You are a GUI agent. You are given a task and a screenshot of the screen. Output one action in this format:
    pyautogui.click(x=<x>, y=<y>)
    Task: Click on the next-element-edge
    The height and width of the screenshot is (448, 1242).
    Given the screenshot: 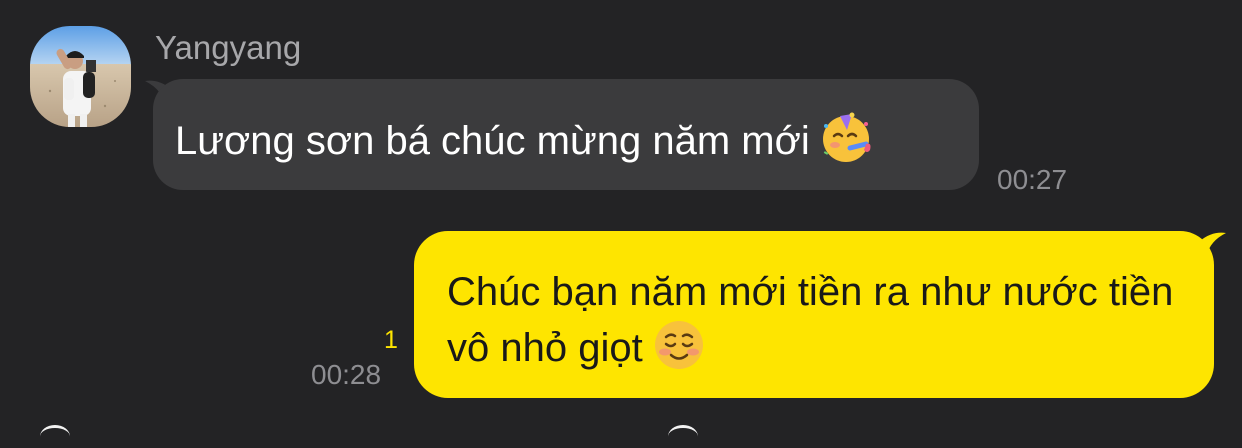 What is the action you would take?
    pyautogui.click(x=683, y=436)
    